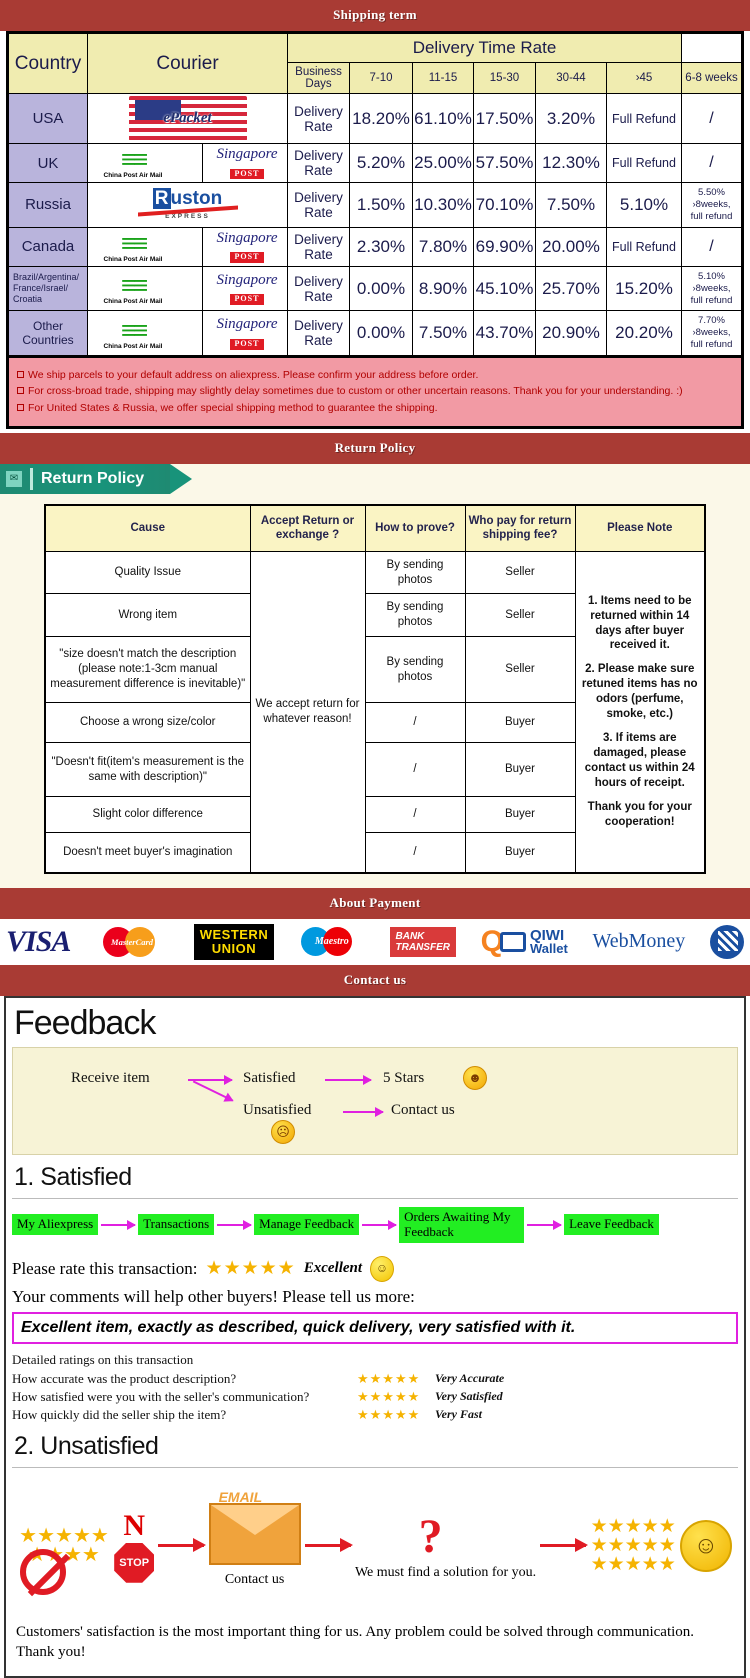  What do you see at coordinates (307, 1225) in the screenshot?
I see `step-manage-feedback: Manage Feedback` at bounding box center [307, 1225].